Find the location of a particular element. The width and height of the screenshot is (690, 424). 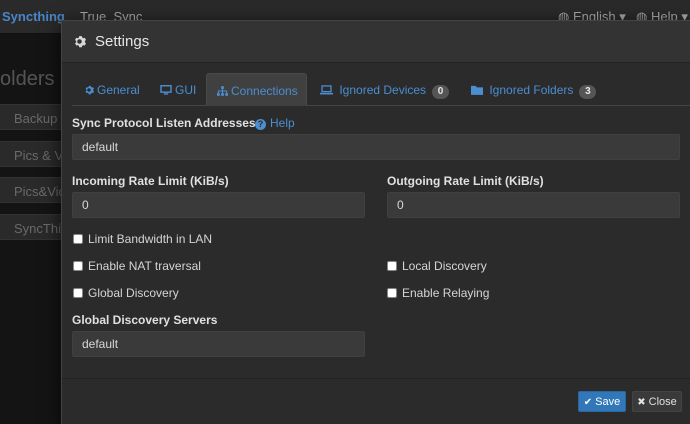

tab-connections: Connections is located at coordinates (256, 89).